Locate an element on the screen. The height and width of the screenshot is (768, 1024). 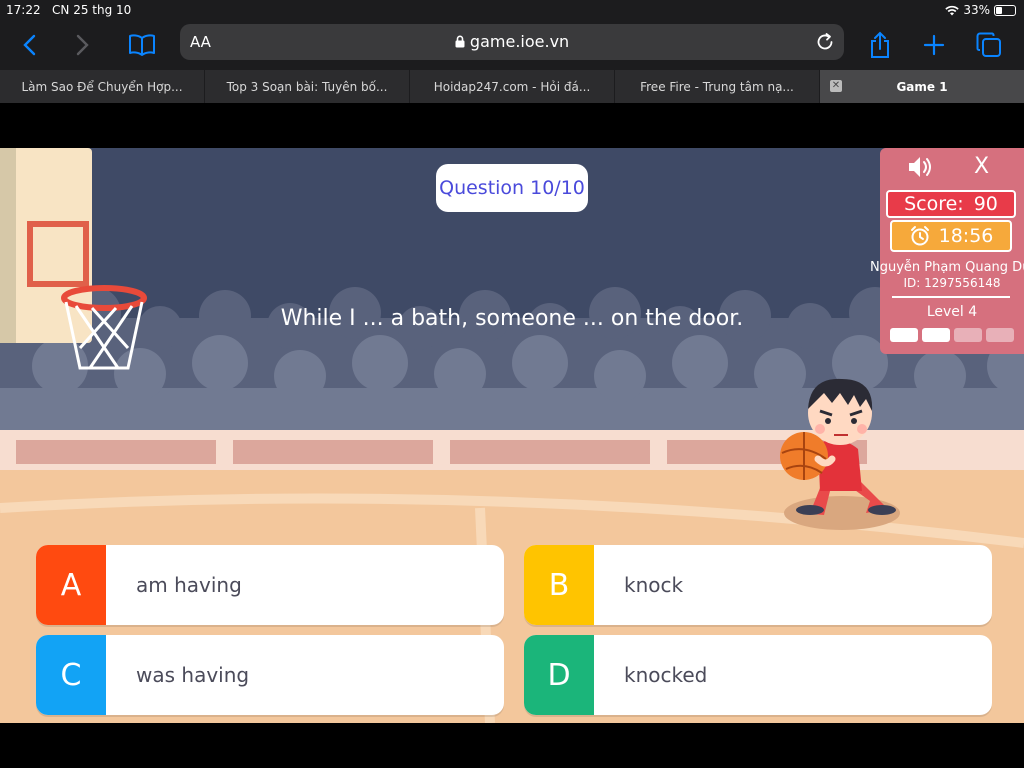
timer-value: 18:56 is located at coordinates (966, 236).